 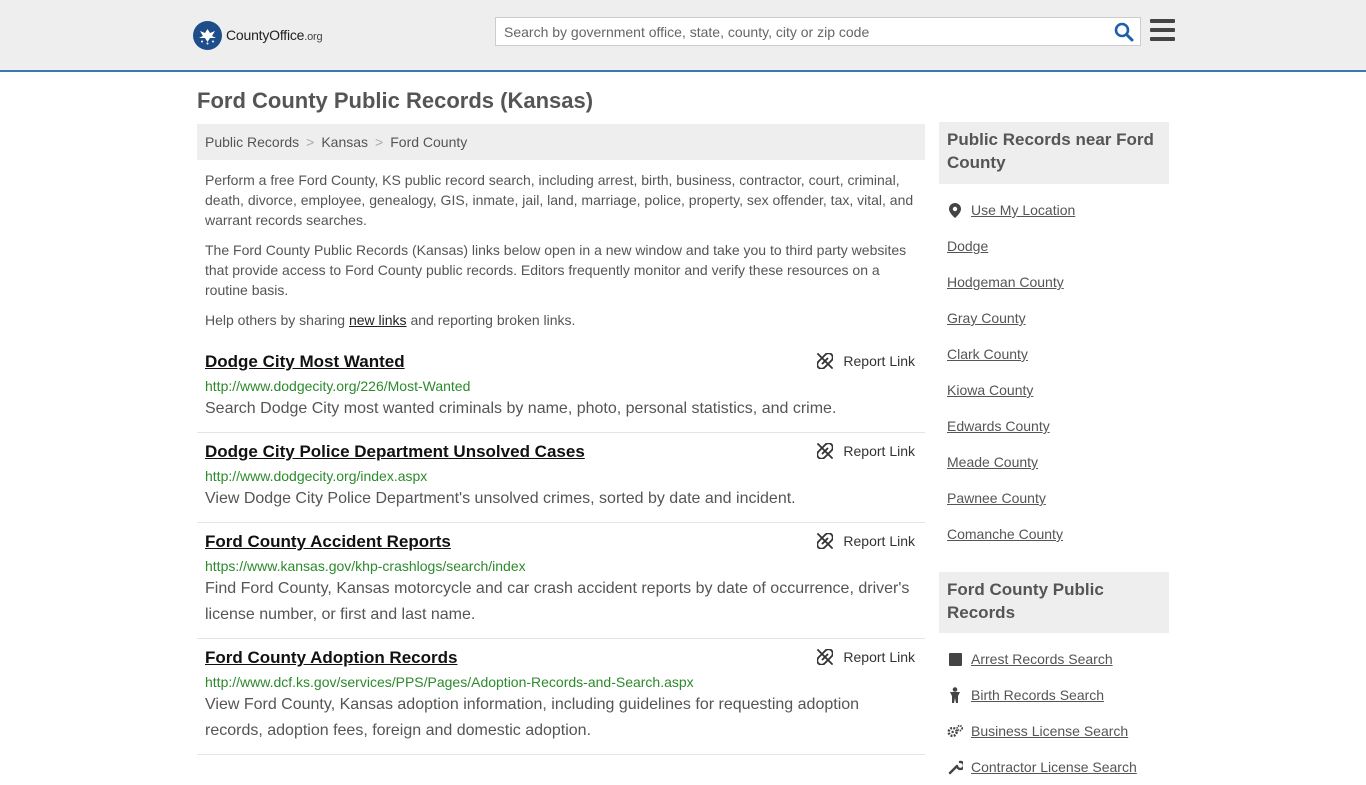 I want to click on logo-brand: CountyOffice, so click(x=265, y=35).